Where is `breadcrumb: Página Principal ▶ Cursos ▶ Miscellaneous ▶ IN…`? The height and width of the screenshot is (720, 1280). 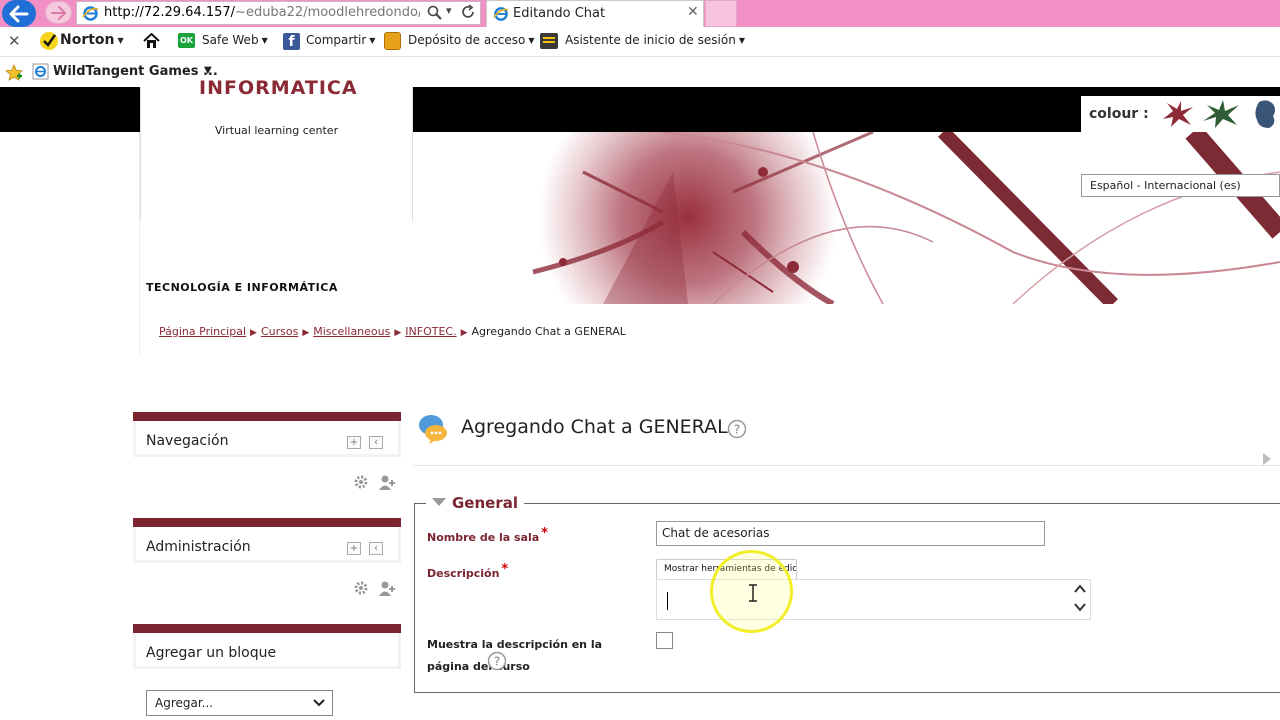 breadcrumb: Página Principal ▶ Cursos ▶ Miscellaneous ▶ IN… is located at coordinates (392, 331).